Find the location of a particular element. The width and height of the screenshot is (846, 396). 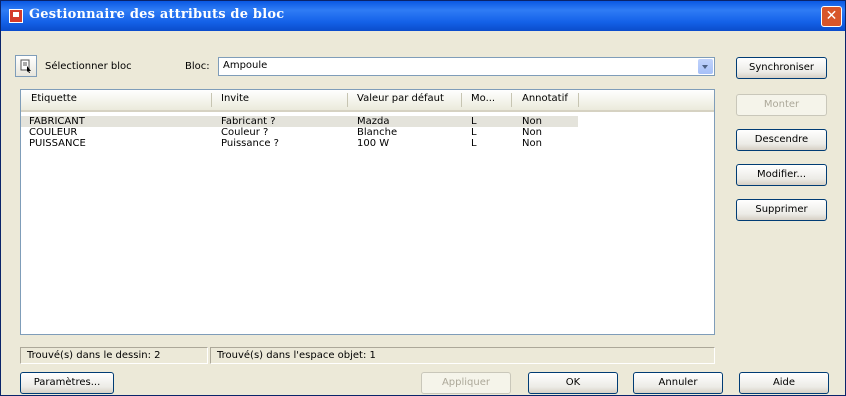

block-combobox-value: Ampoule is located at coordinates (245, 65).